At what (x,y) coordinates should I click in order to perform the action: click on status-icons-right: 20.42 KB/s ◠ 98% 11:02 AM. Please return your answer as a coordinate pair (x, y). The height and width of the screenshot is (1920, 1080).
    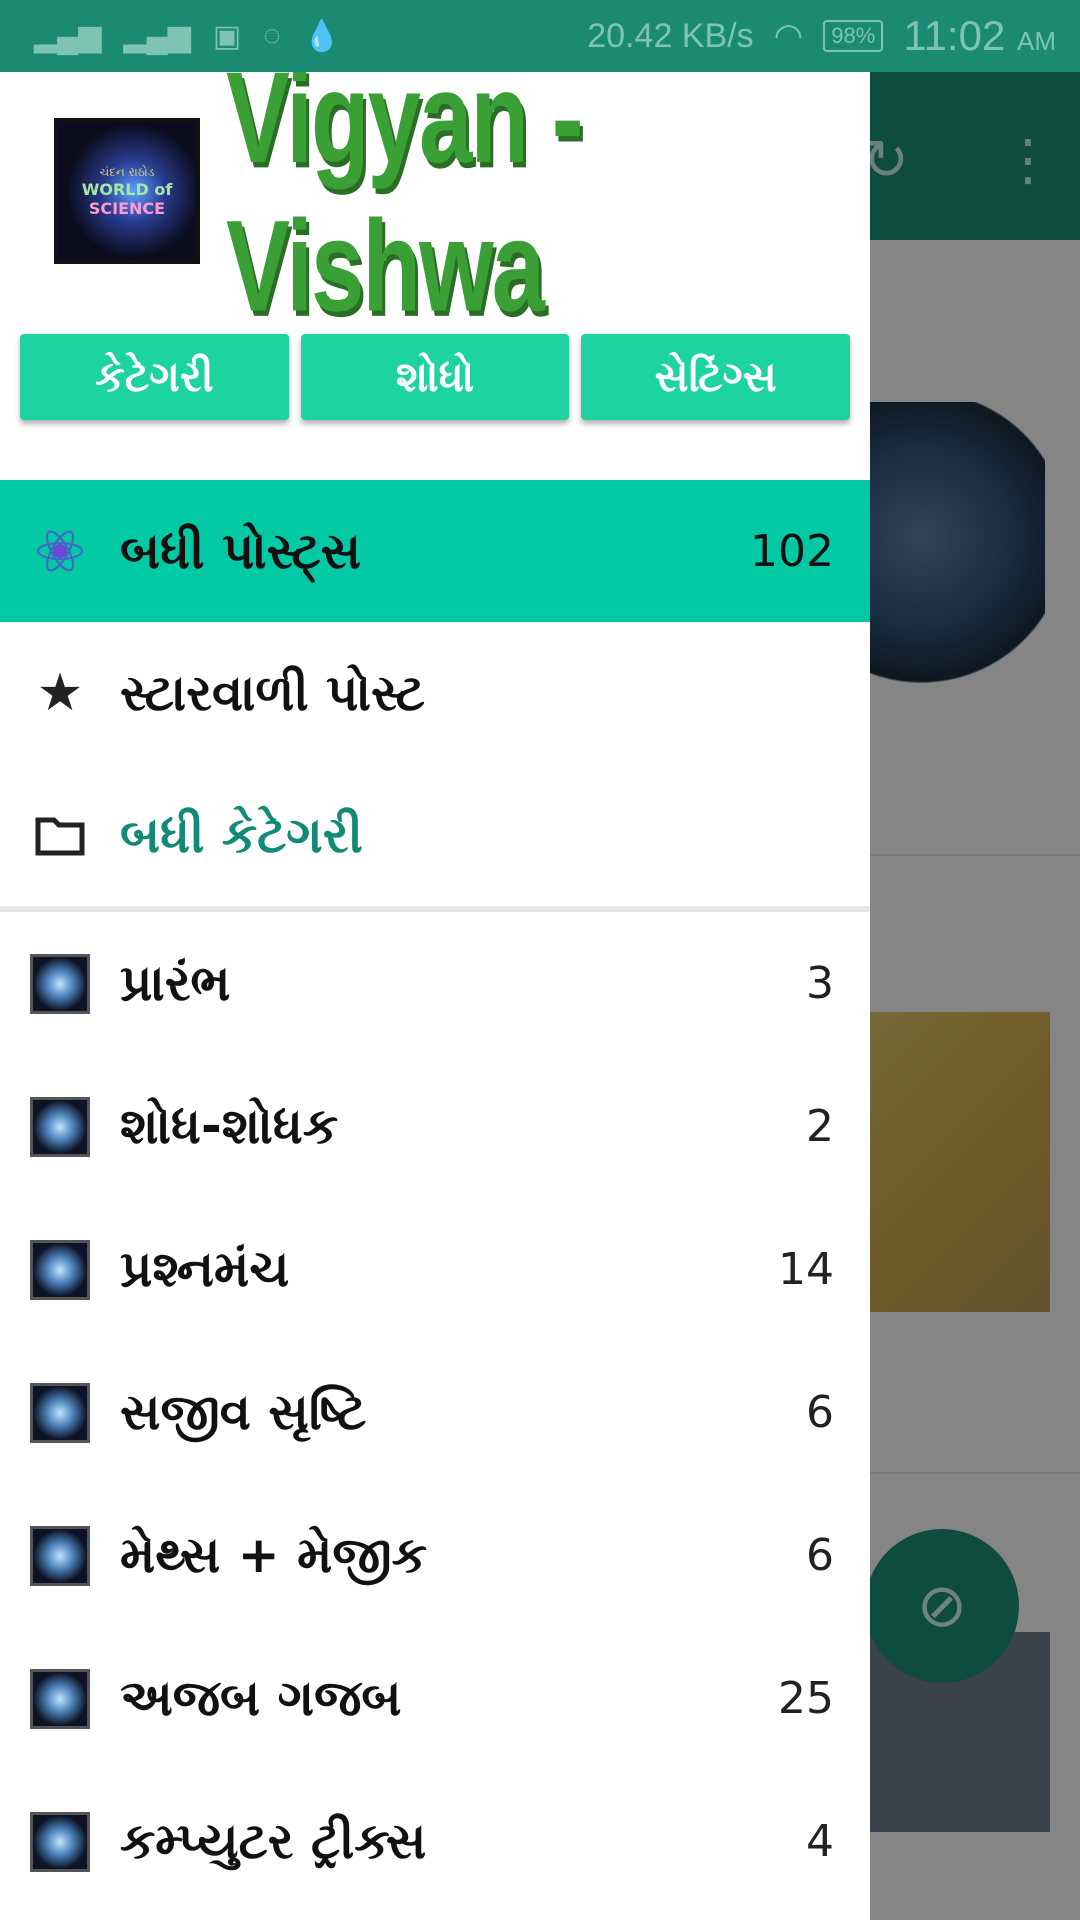
    Looking at the image, I should click on (833, 36).